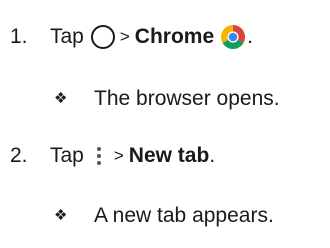 The image size is (330, 248). I want to click on home-circle-icon, so click(103, 37).